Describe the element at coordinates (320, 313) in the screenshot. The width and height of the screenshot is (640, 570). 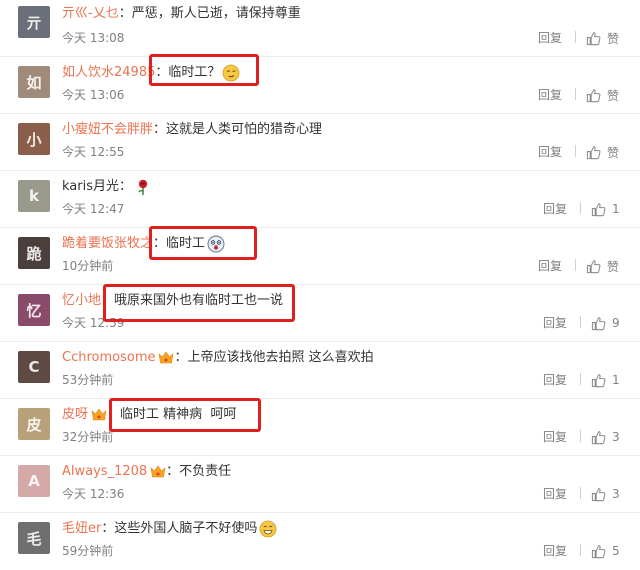
I see `comment-row: 忆 忆小地：哦原来国外也有临时工也一说 今天 12:59 回复 9` at that location.